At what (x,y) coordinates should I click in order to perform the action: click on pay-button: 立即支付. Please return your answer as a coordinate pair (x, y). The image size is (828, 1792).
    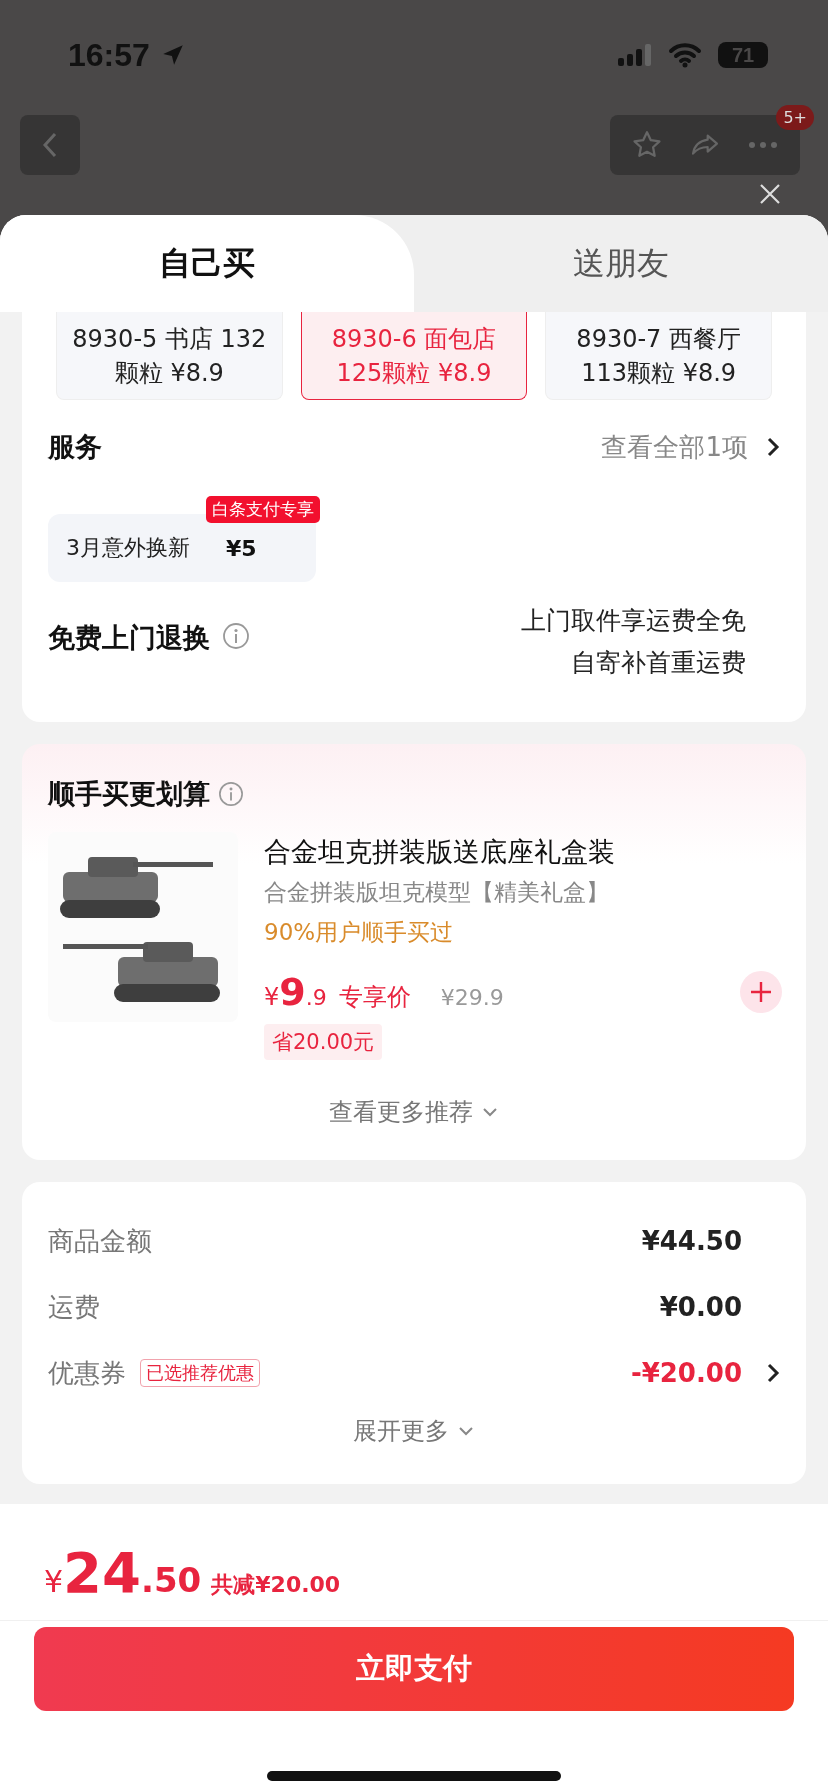
    Looking at the image, I should click on (414, 1669).